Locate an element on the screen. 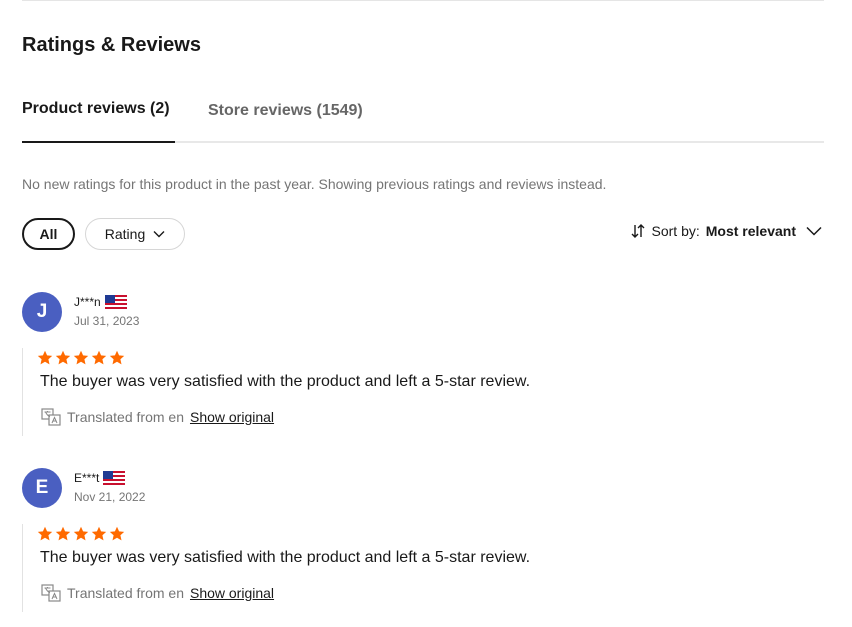 This screenshot has width=852, height=627. review-tabs: Product reviews (2) Store reviews (1549) is located at coordinates (423, 119).